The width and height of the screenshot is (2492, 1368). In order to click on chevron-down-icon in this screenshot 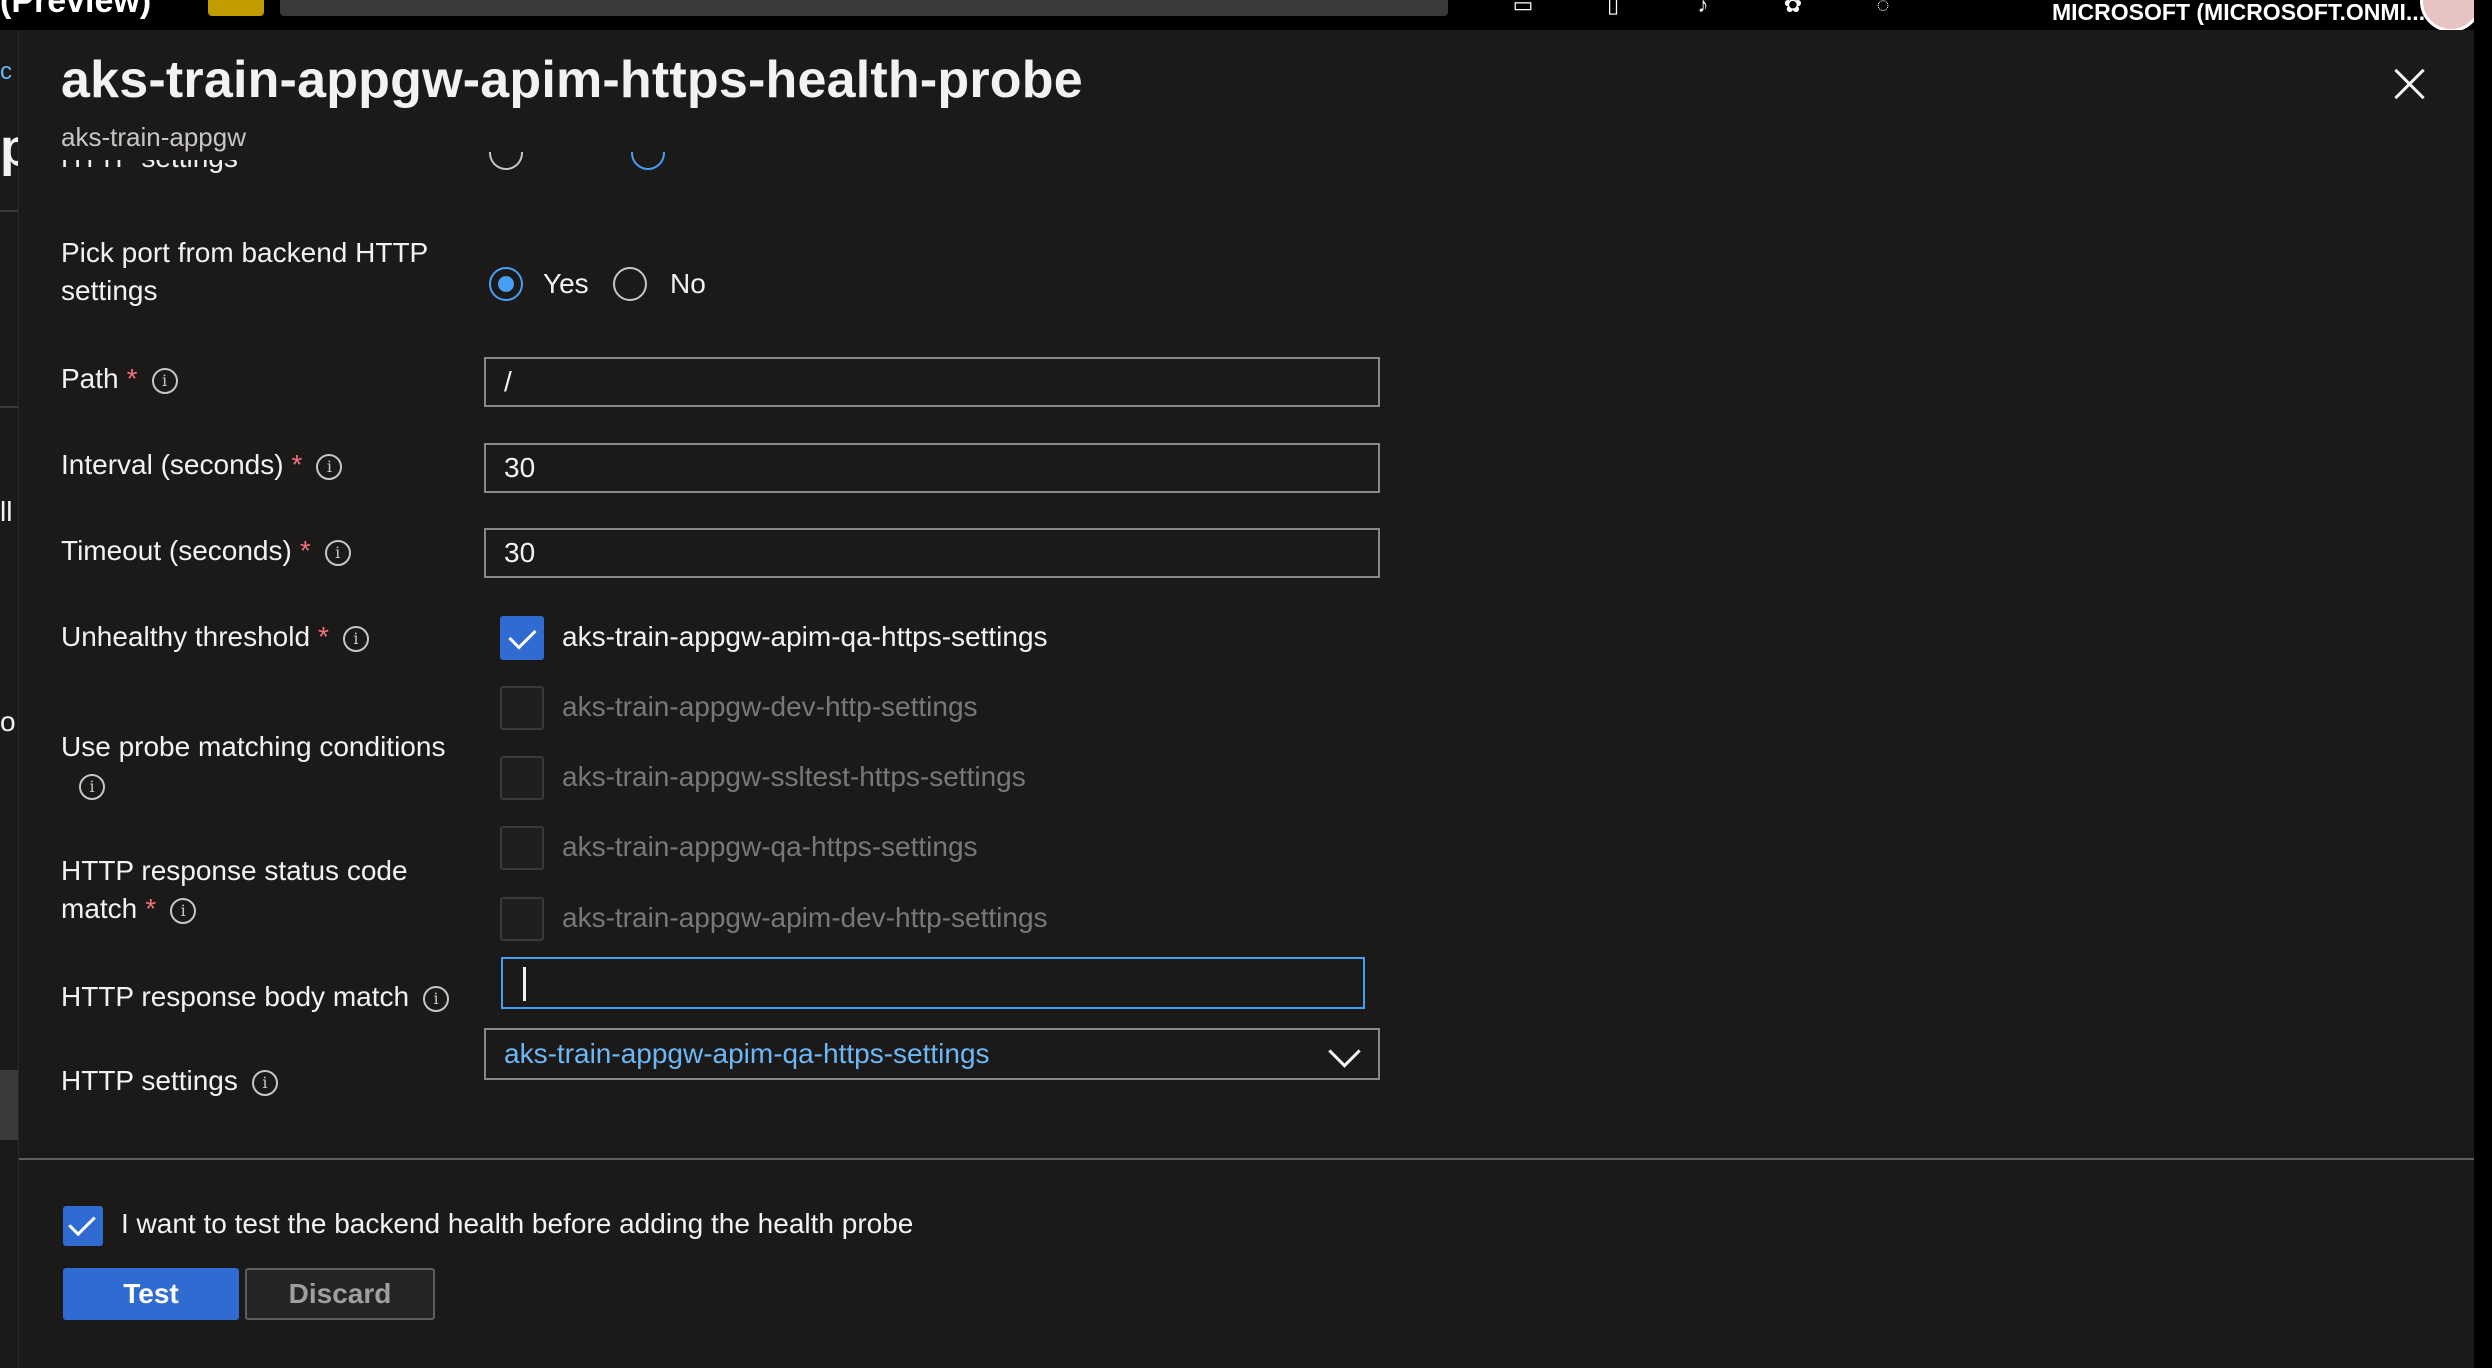, I will do `click(1343, 1053)`.